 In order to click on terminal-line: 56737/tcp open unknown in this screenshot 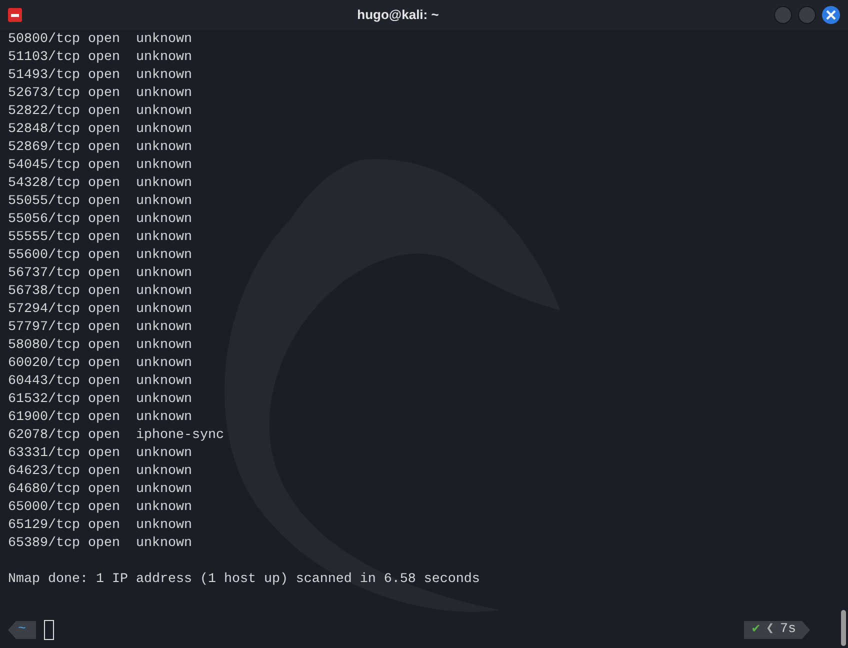, I will do `click(100, 274)`.